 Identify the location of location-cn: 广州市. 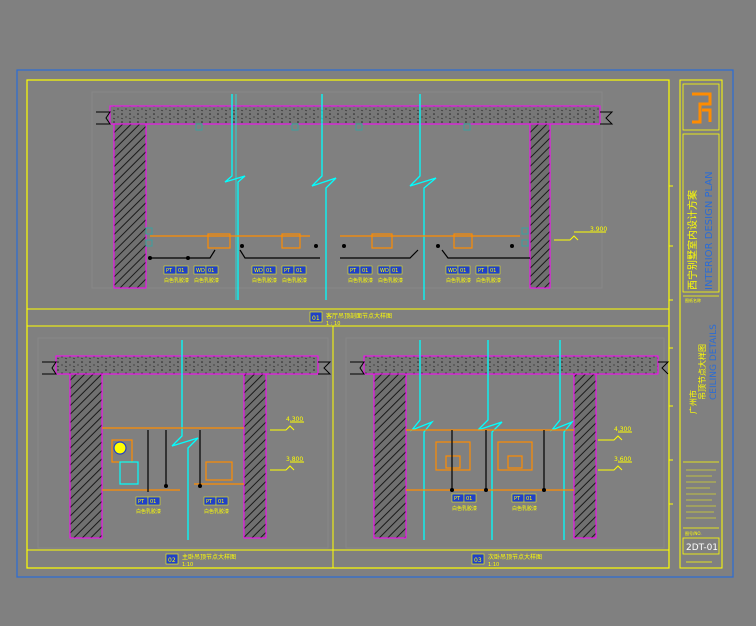
(693, 402).